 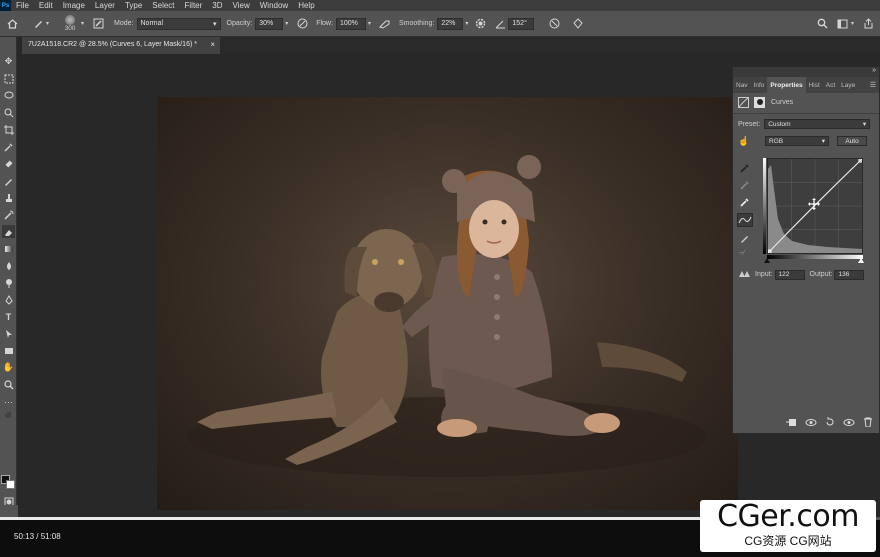 What do you see at coordinates (269, 23) in the screenshot?
I see `opacity-field: 30%` at bounding box center [269, 23].